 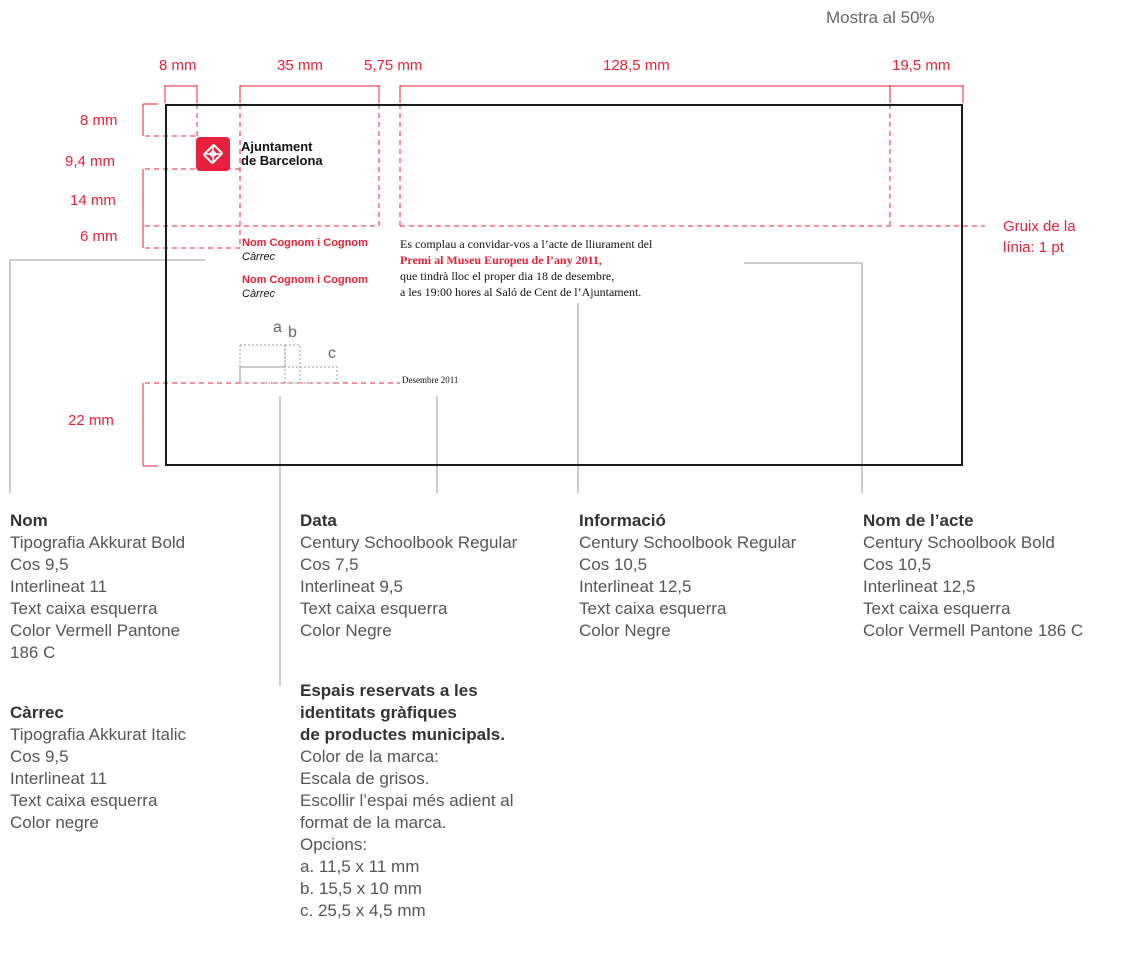 I want to click on annotation-line: Escollir l’espai més adient al, so click(x=407, y=800).